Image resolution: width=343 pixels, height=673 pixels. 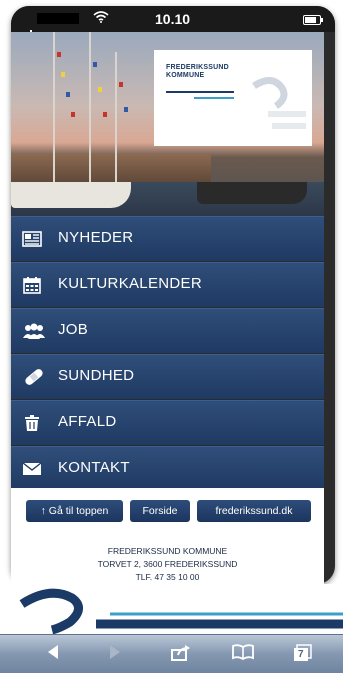 What do you see at coordinates (173, 29) in the screenshot?
I see `status-bar: 10.10` at bounding box center [173, 29].